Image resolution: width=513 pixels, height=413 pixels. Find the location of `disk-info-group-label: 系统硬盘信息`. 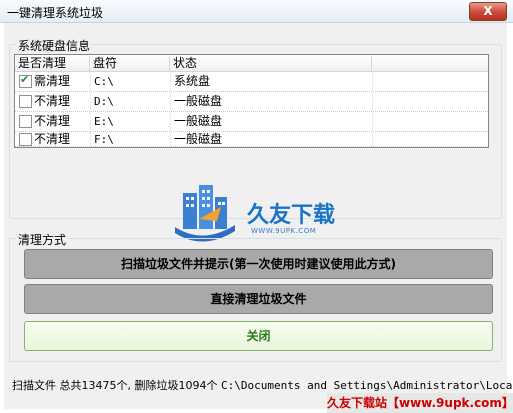

disk-info-group-label: 系统硬盘信息 is located at coordinates (54, 45).